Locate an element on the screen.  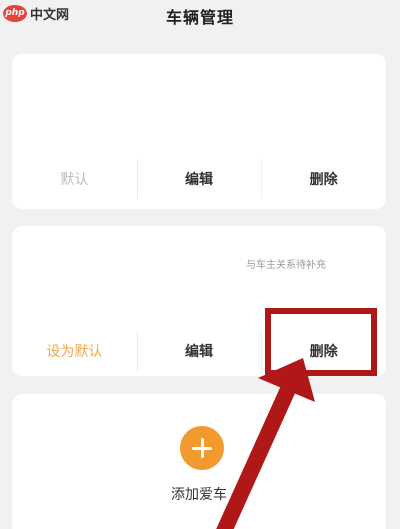
vehicle-note: 与车主关系待补充 is located at coordinates (286, 265).